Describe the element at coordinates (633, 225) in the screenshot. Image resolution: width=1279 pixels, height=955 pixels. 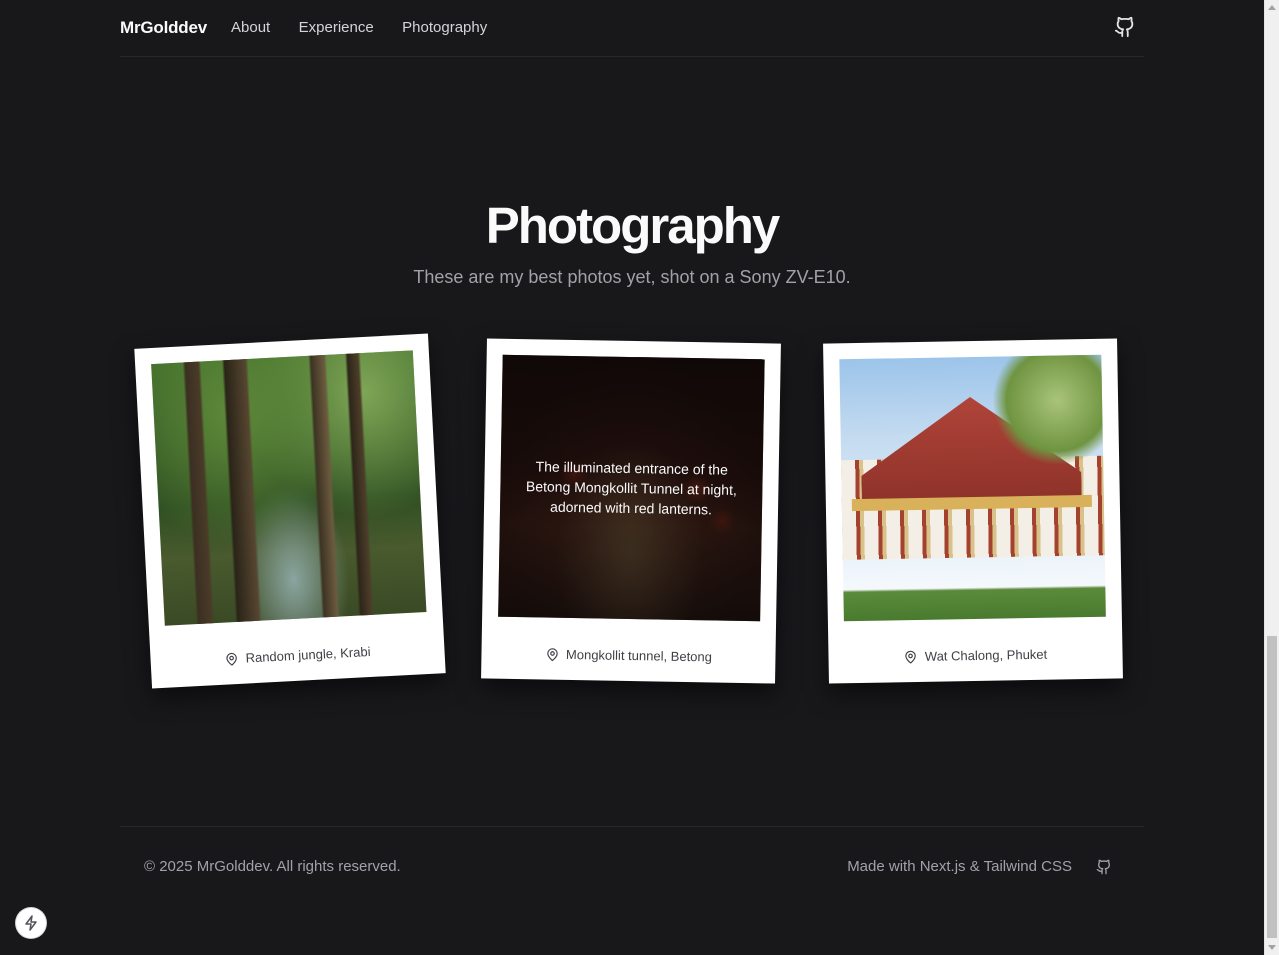
I see `page-title: Photography` at that location.